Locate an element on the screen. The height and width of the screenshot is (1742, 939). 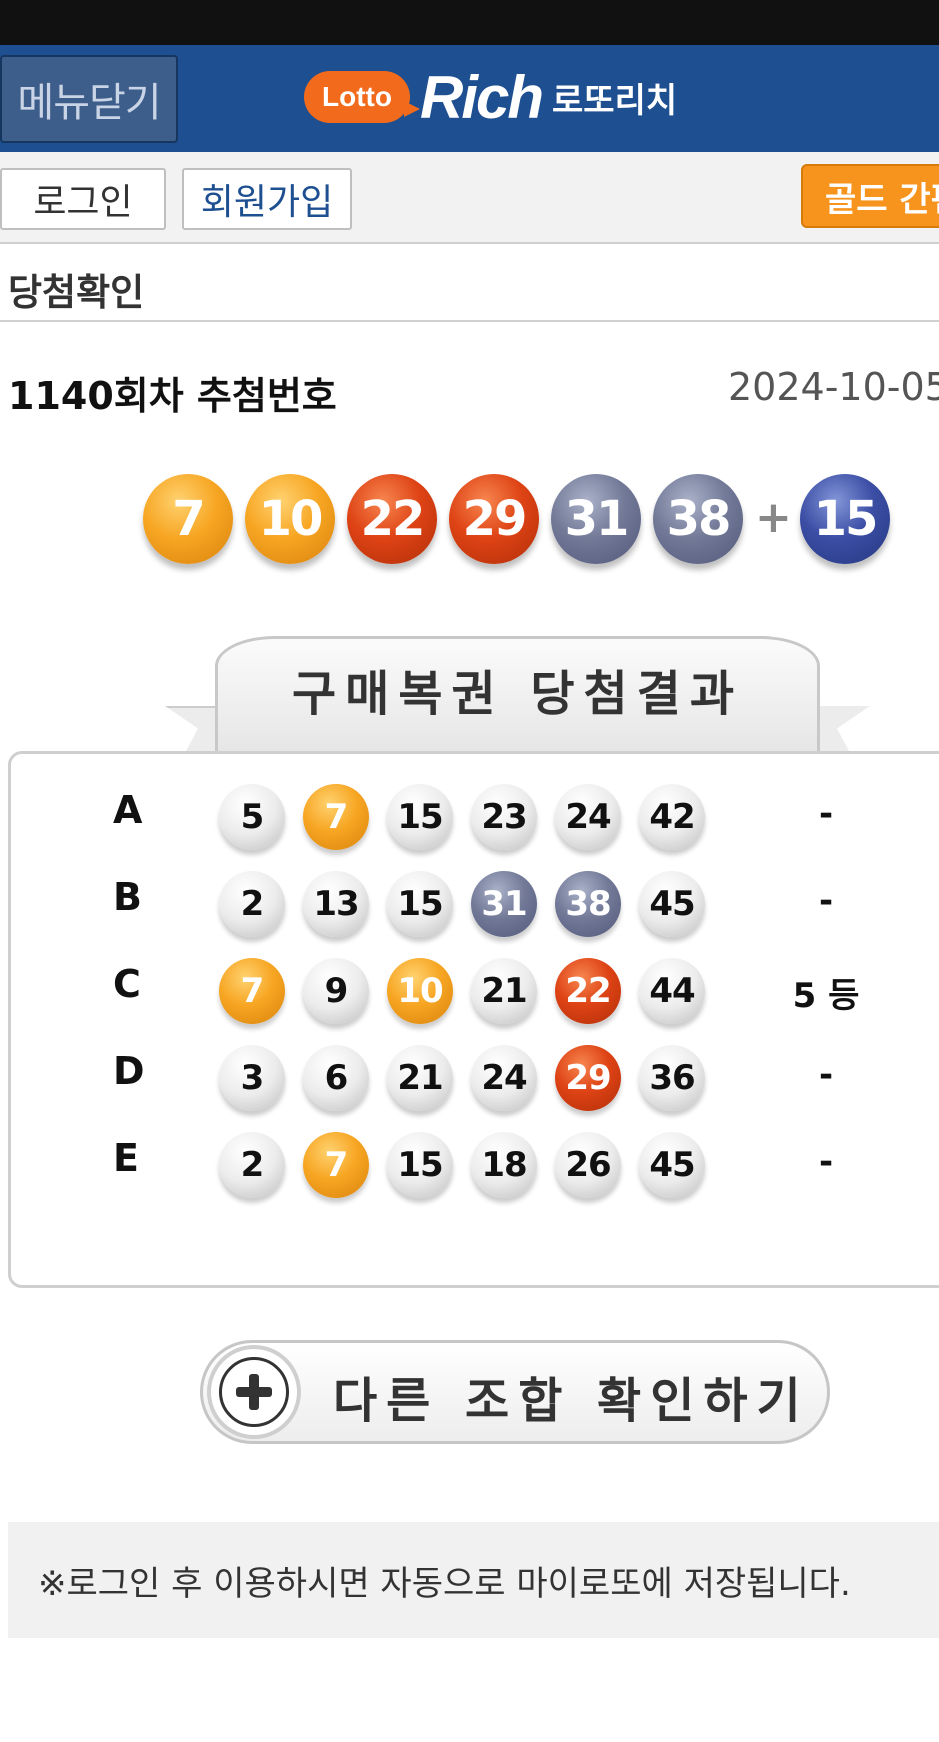
number-ball: 26 is located at coordinates (588, 1165).